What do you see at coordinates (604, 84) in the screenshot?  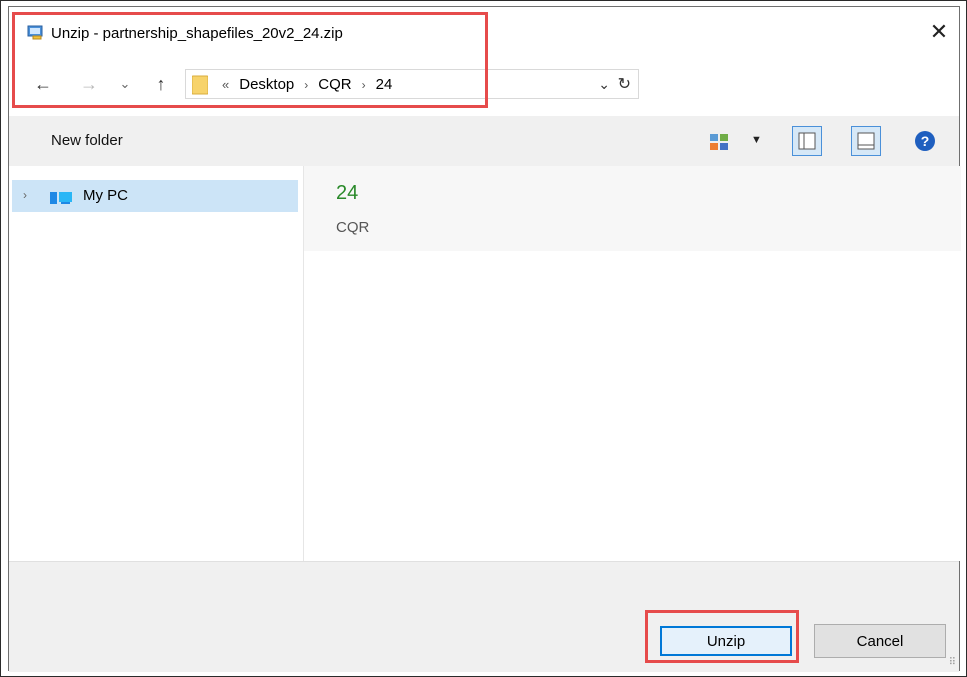 I see `address-dropdown-icon: ⌄` at bounding box center [604, 84].